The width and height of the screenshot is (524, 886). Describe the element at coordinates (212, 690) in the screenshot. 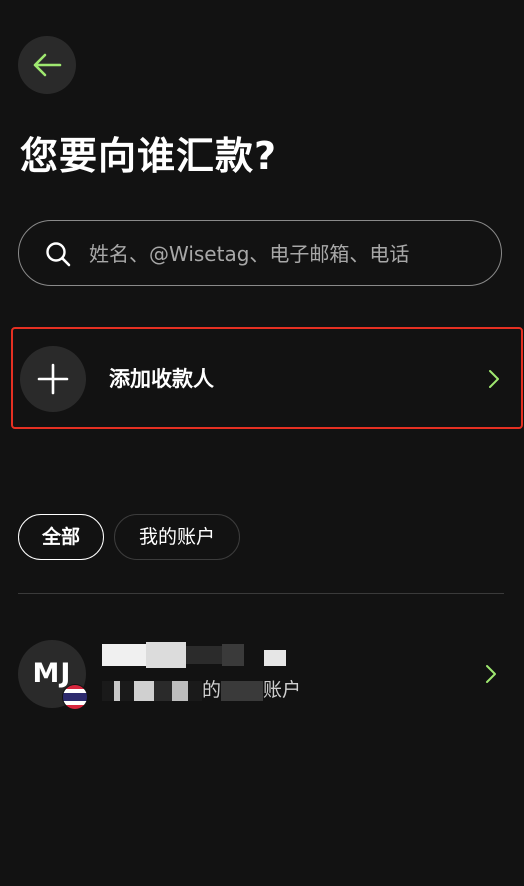

I see `recipient-subtitle-middle: 的` at that location.